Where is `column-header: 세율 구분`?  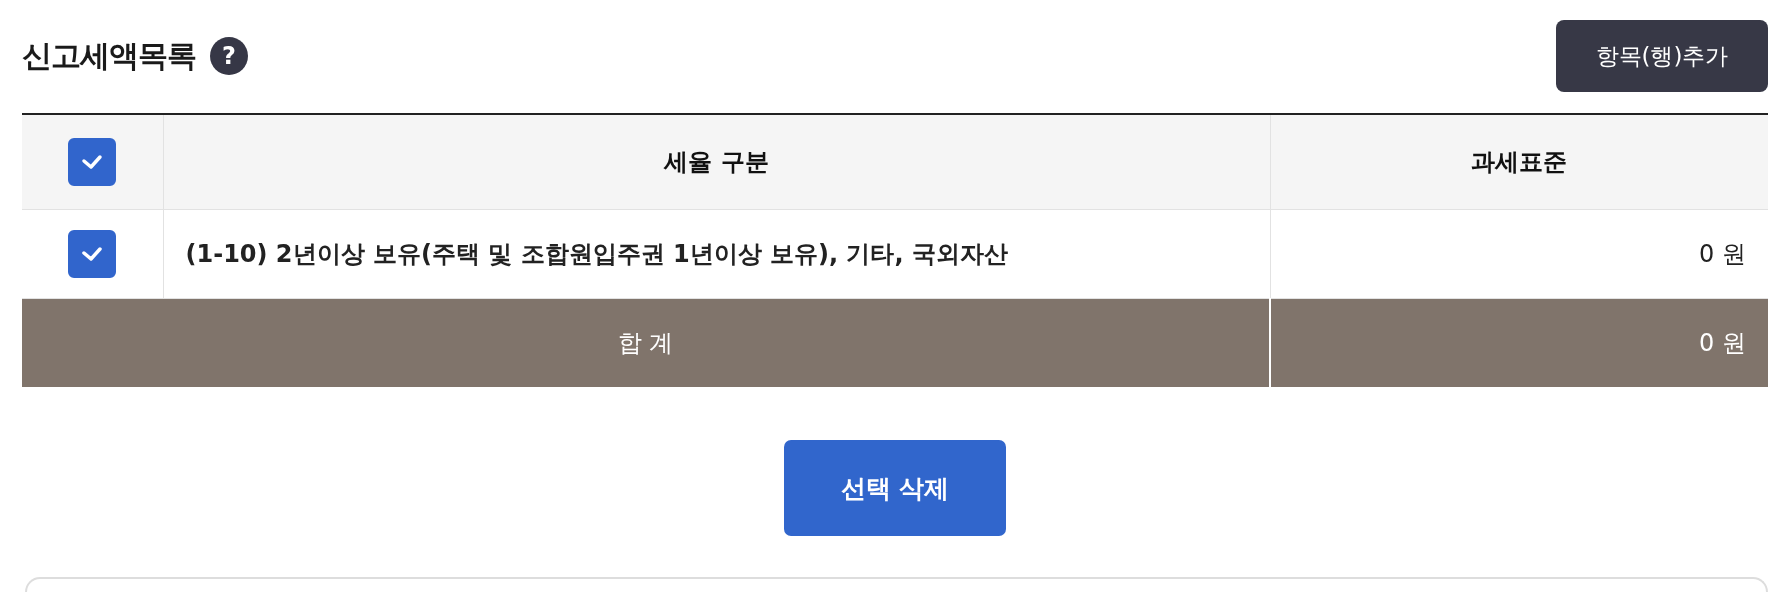 column-header: 세율 구분 is located at coordinates (716, 162).